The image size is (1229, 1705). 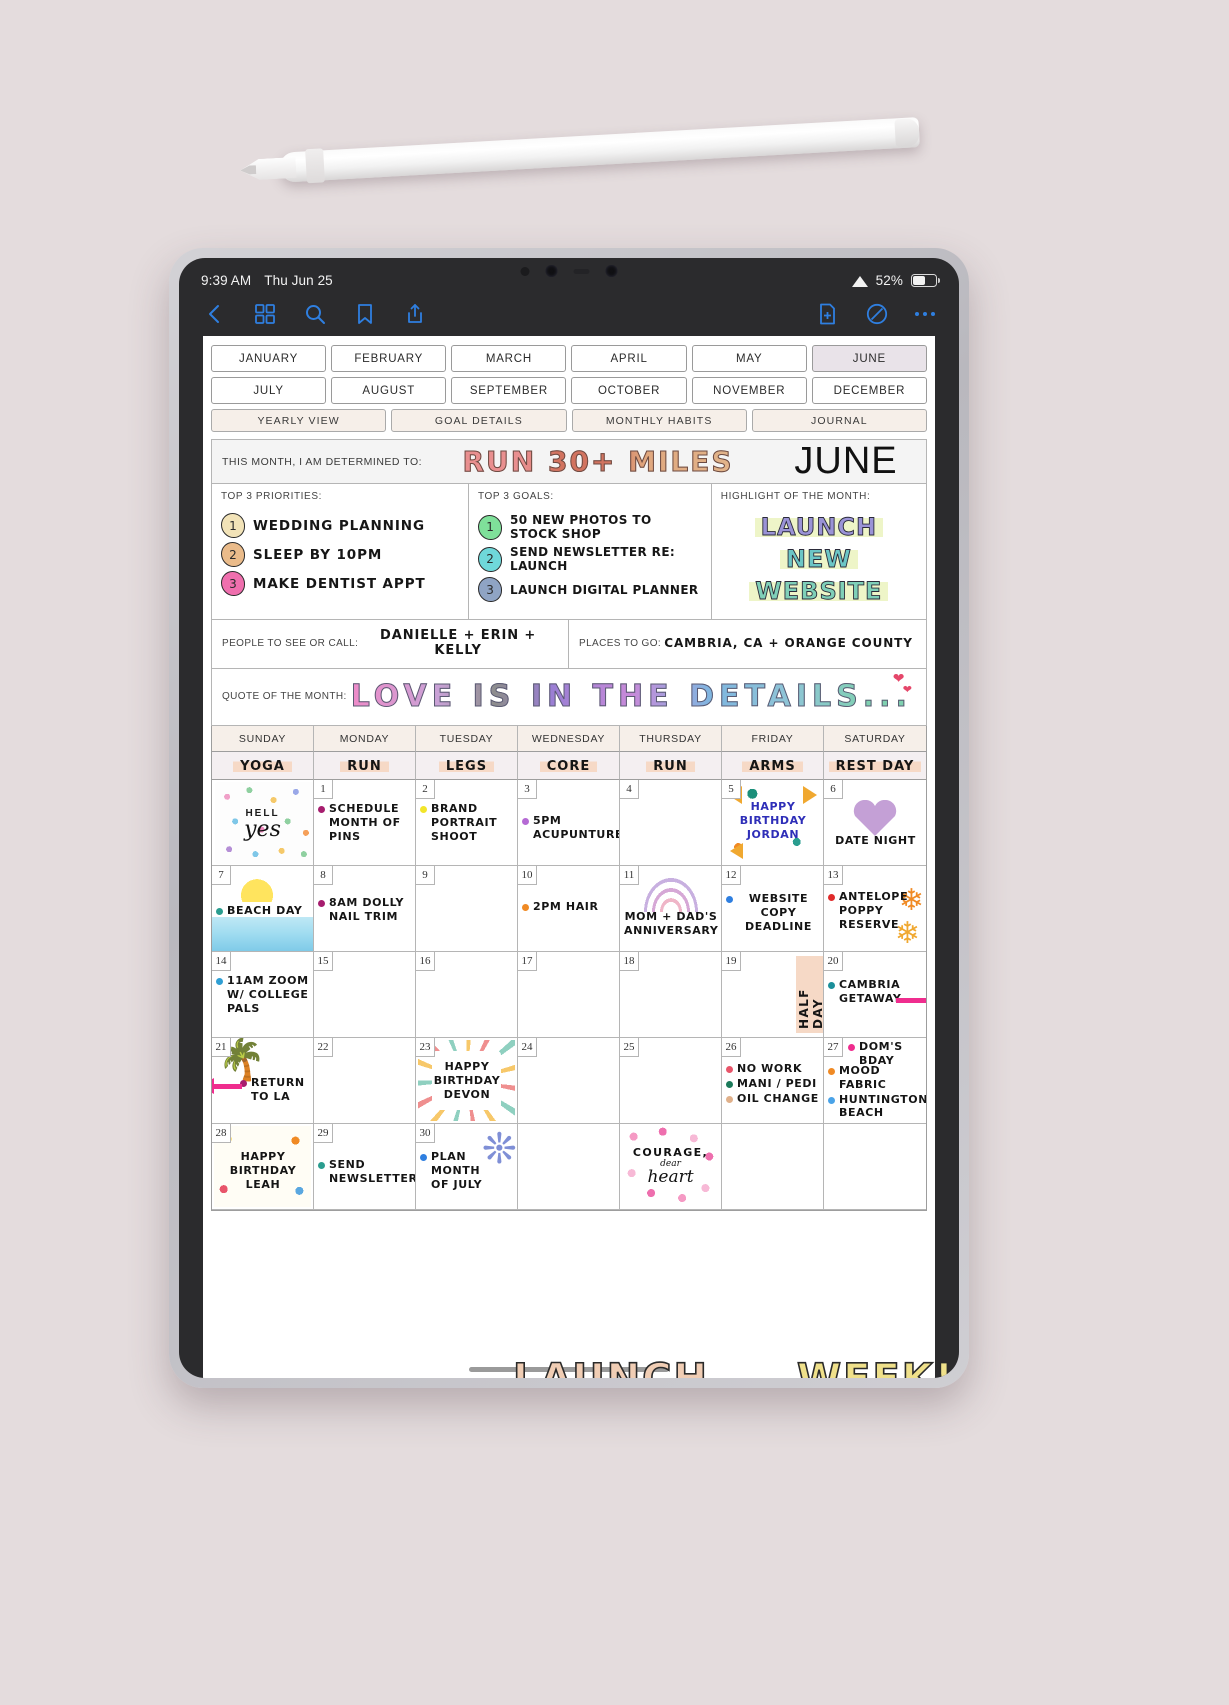 I want to click on day-cell-14: 14 11AM ZOOM W/ COLLEGE PALS, so click(x=263, y=995).